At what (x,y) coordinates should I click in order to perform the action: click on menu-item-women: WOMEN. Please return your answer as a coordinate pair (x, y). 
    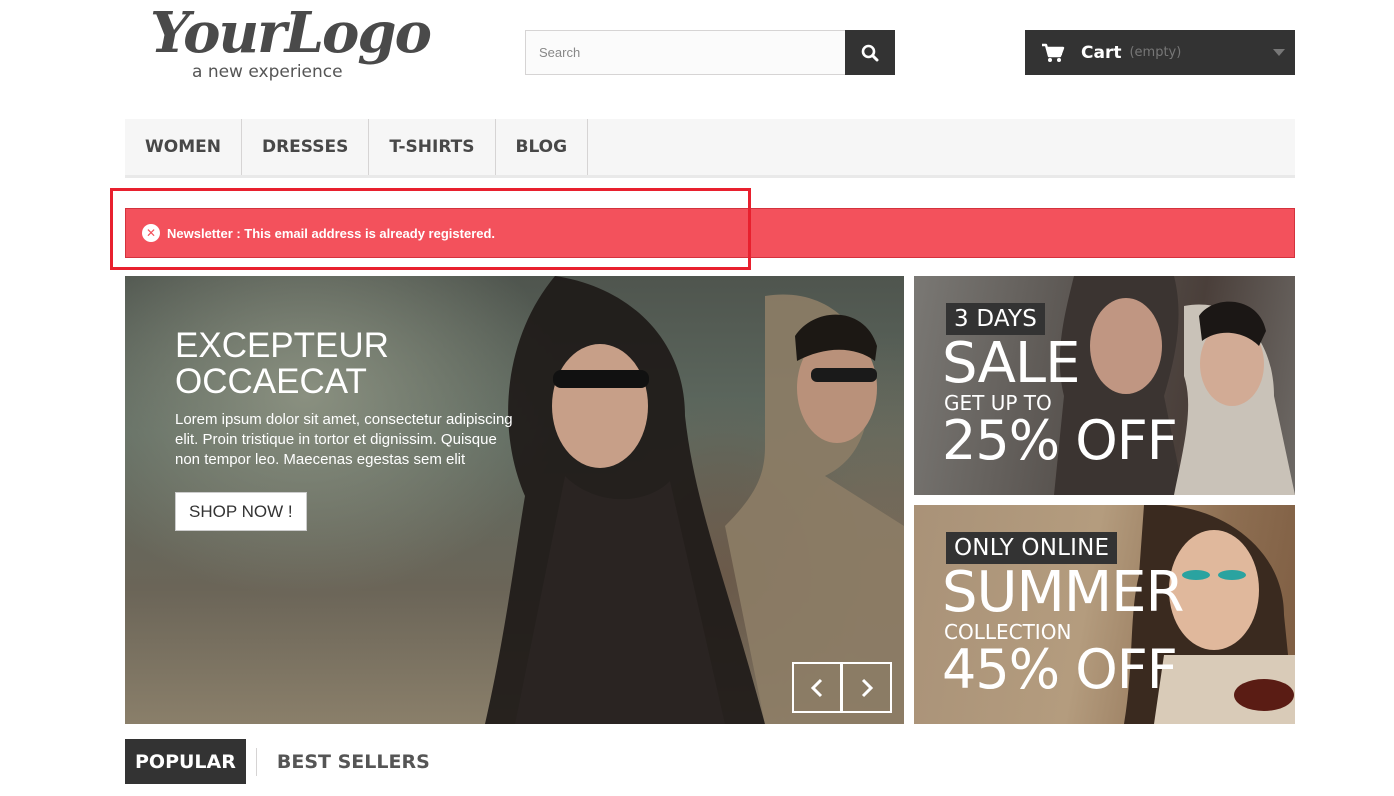
    Looking at the image, I should click on (183, 147).